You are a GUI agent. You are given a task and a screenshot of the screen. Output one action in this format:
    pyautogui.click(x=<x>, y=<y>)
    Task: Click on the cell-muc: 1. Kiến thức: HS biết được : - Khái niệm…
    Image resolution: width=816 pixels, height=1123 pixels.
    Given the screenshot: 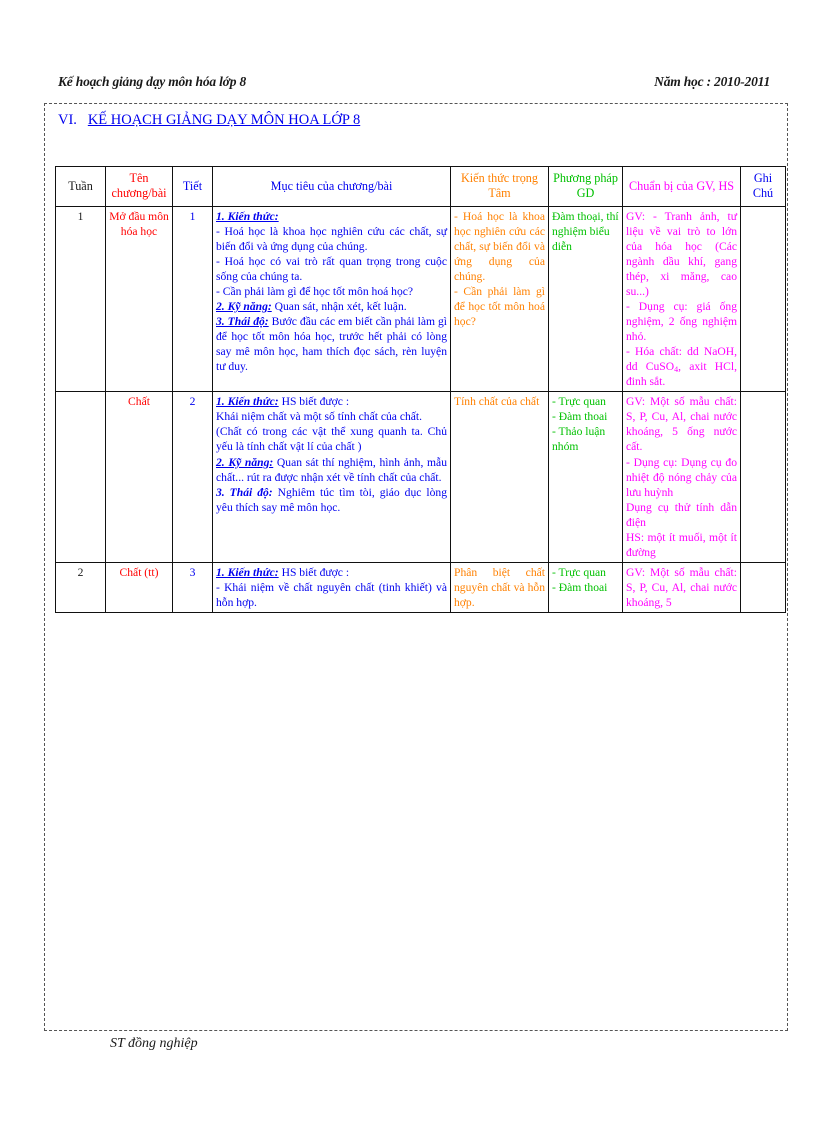 What is the action you would take?
    pyautogui.click(x=331, y=587)
    